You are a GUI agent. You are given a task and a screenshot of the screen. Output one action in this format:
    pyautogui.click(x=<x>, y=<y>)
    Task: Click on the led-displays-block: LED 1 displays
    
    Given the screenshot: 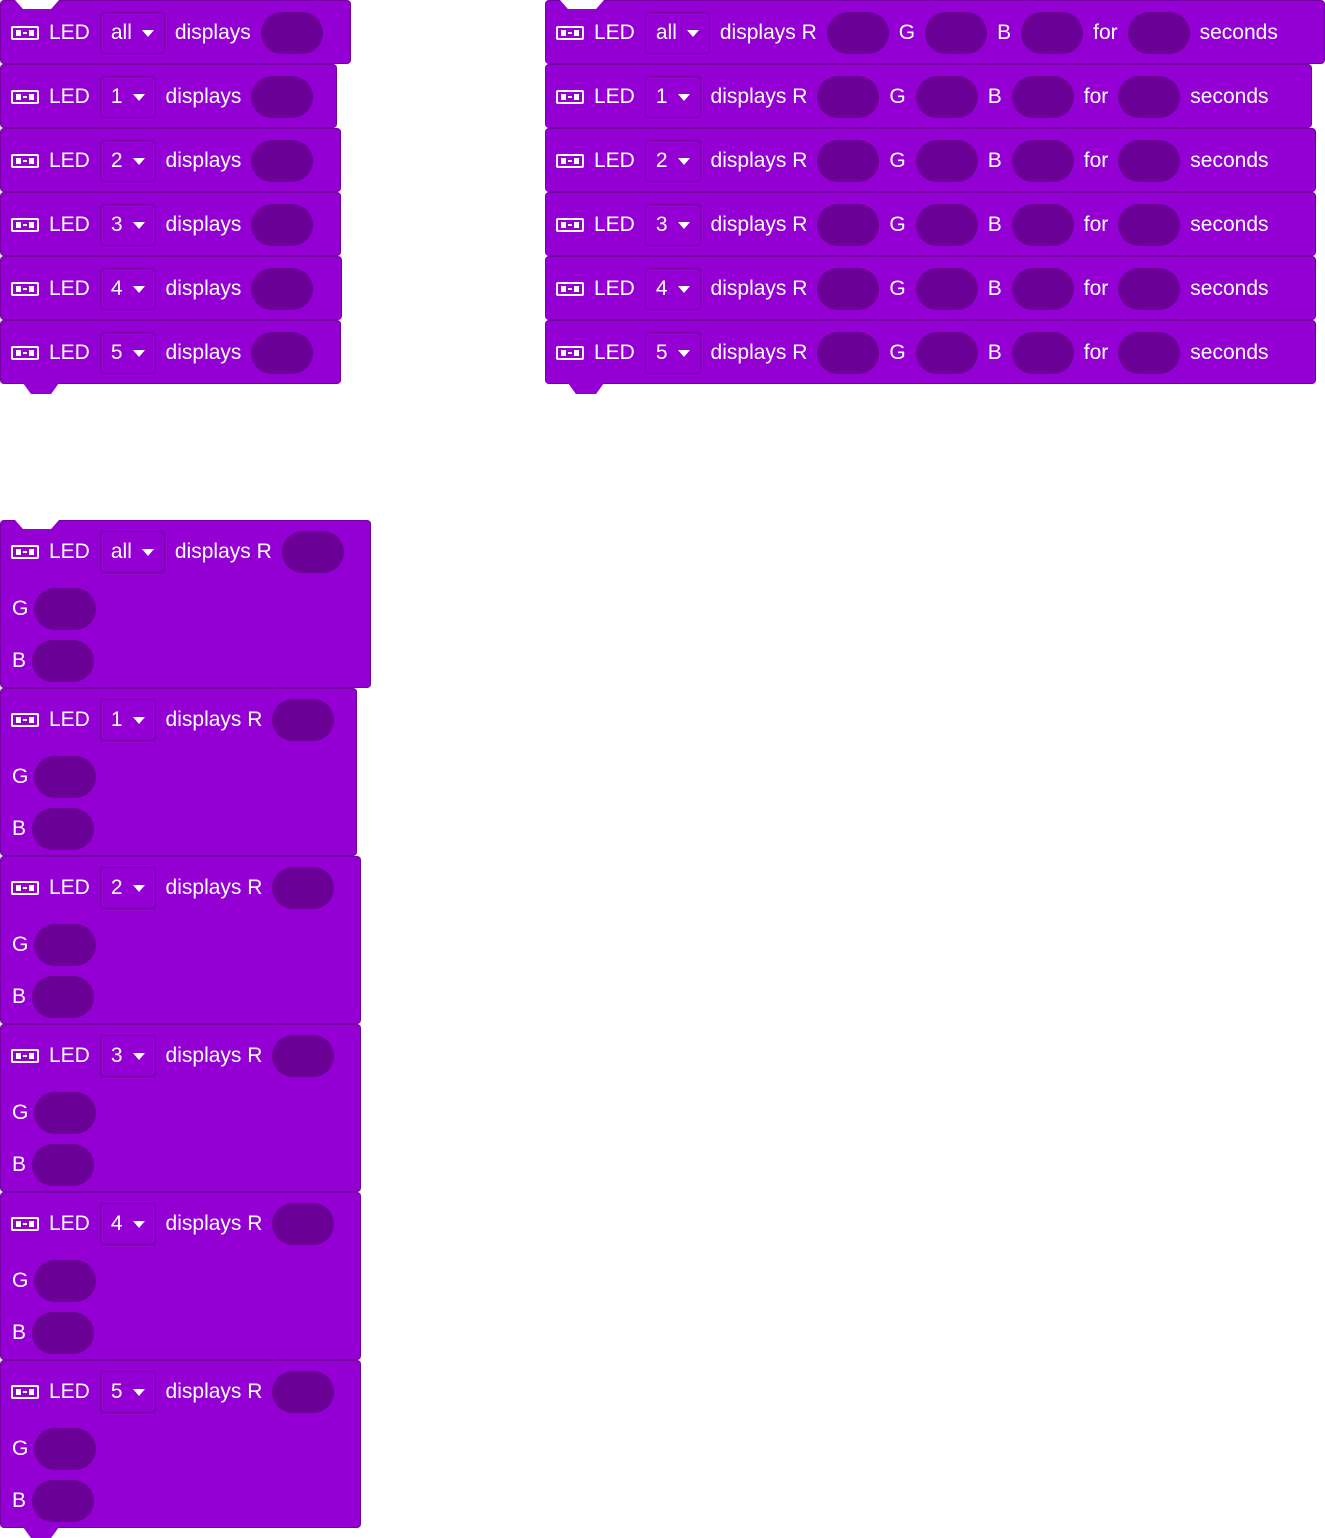 What is the action you would take?
    pyautogui.click(x=168, y=96)
    